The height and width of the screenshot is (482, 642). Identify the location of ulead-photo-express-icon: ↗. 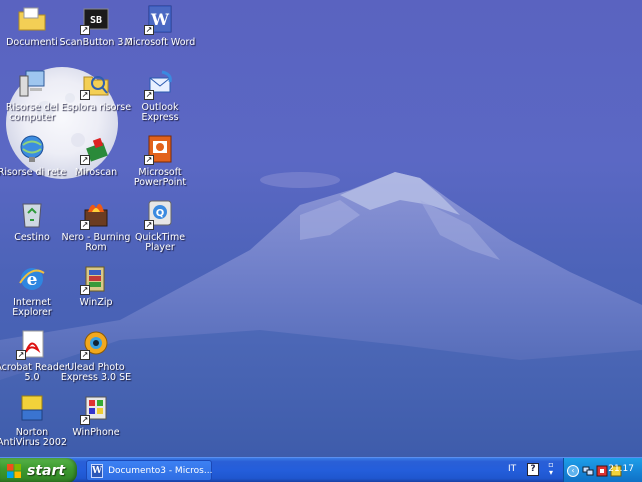
(96, 344).